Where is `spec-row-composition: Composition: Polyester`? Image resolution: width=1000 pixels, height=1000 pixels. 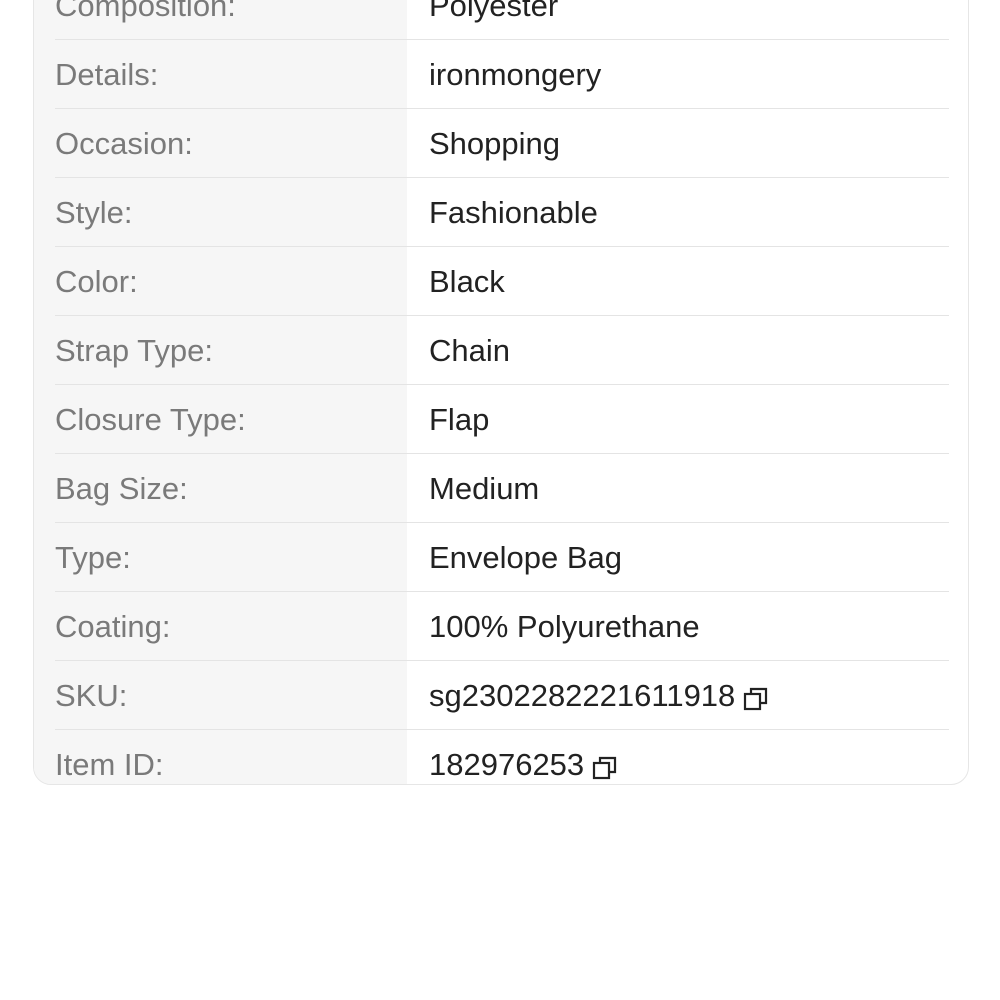
spec-row-composition: Composition: Polyester is located at coordinates (502, 20).